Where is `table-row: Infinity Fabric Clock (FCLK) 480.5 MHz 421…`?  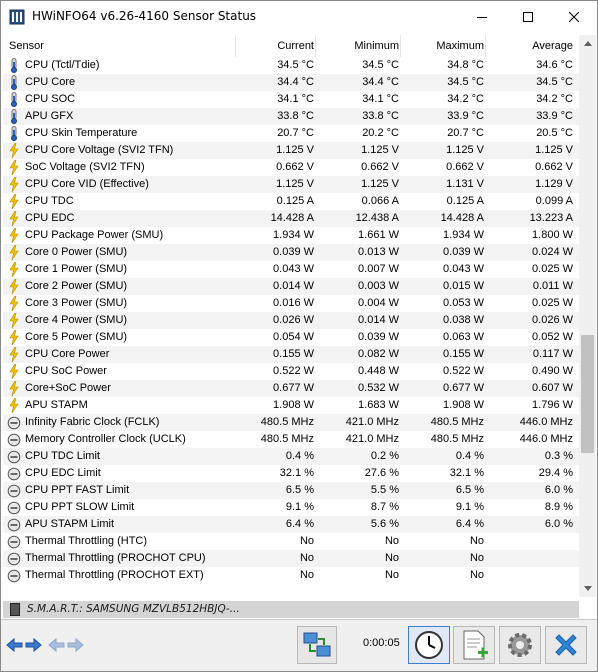 table-row: Infinity Fabric Clock (FCLK) 480.5 MHz 421… is located at coordinates (291, 422).